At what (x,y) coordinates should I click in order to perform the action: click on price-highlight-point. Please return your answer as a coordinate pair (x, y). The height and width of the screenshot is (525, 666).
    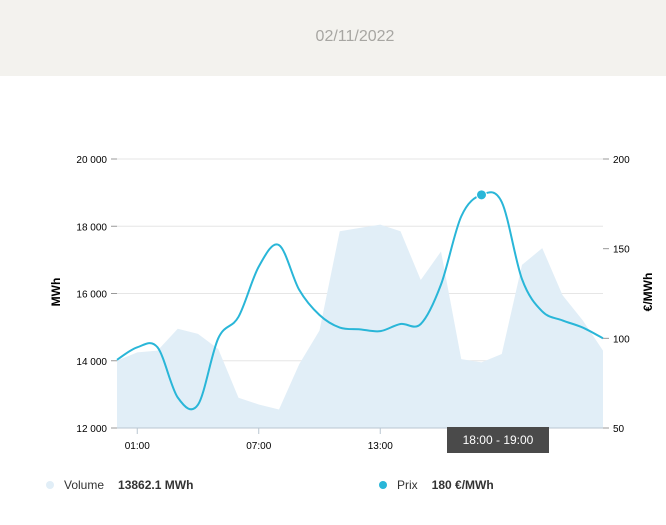
    Looking at the image, I should click on (481, 195).